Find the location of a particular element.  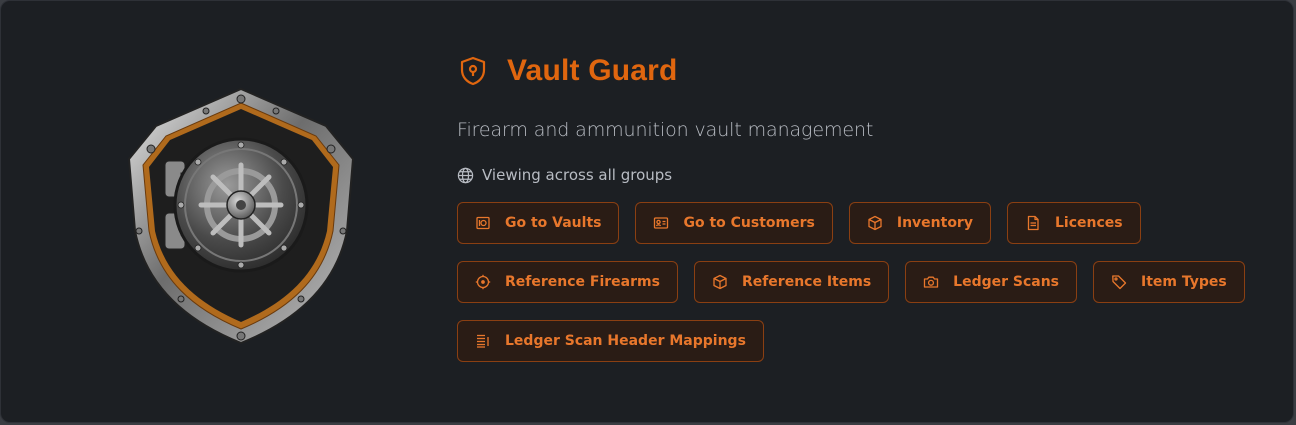

button-label: Inventory is located at coordinates (934, 223).